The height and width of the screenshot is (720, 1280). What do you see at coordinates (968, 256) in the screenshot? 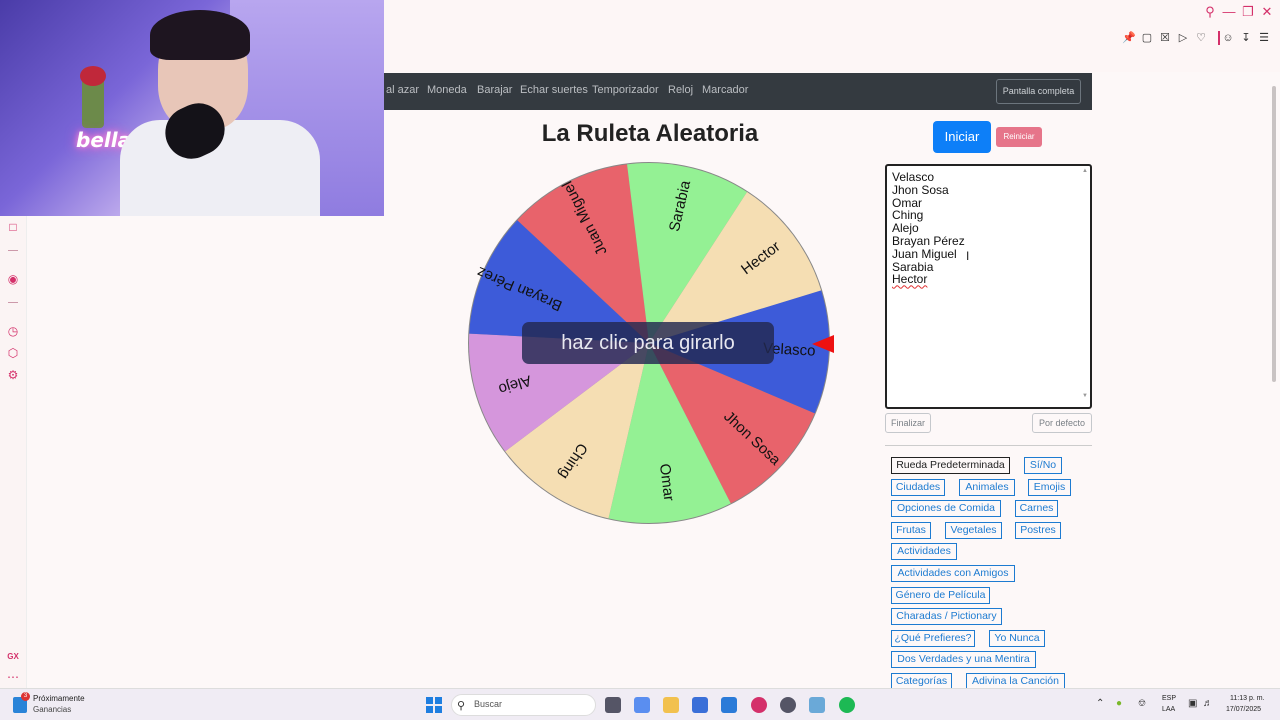
I see `text-cursor-icon: I` at bounding box center [968, 256].